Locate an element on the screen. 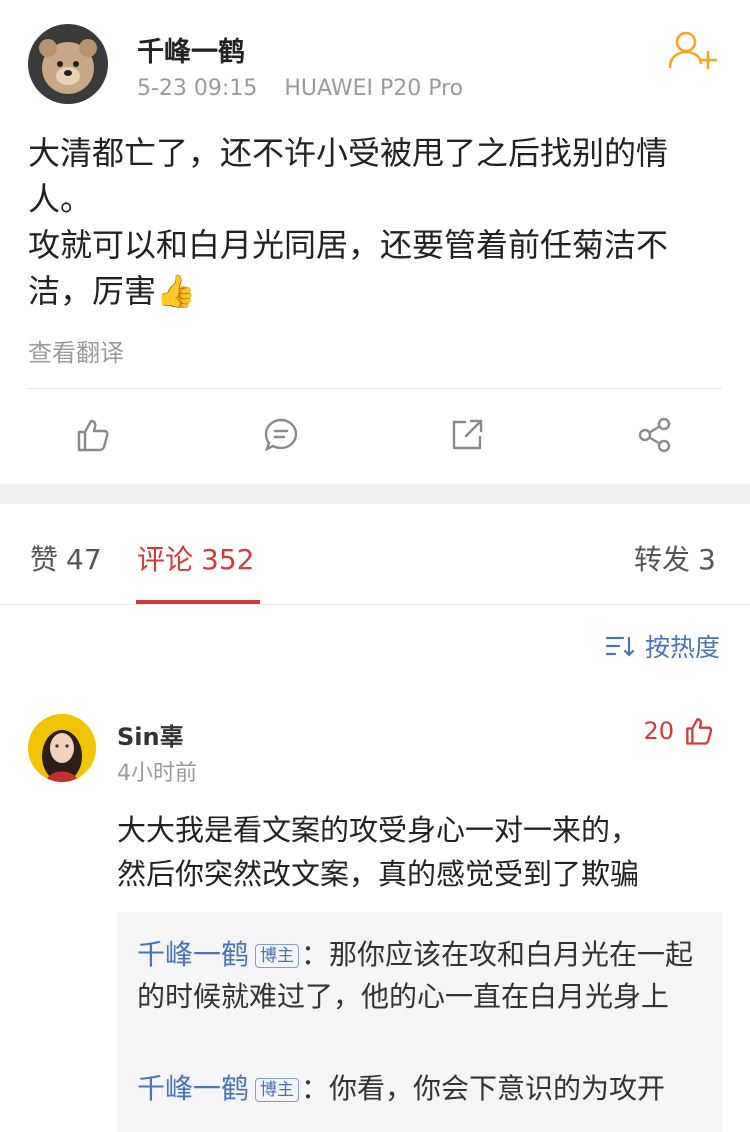  reply-text: ：你看，你会下意识的为攻开 is located at coordinates (483, 1088).